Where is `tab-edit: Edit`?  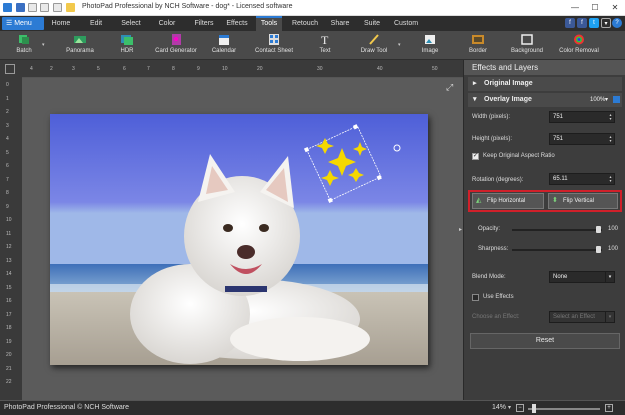 tab-edit: Edit is located at coordinates (96, 23).